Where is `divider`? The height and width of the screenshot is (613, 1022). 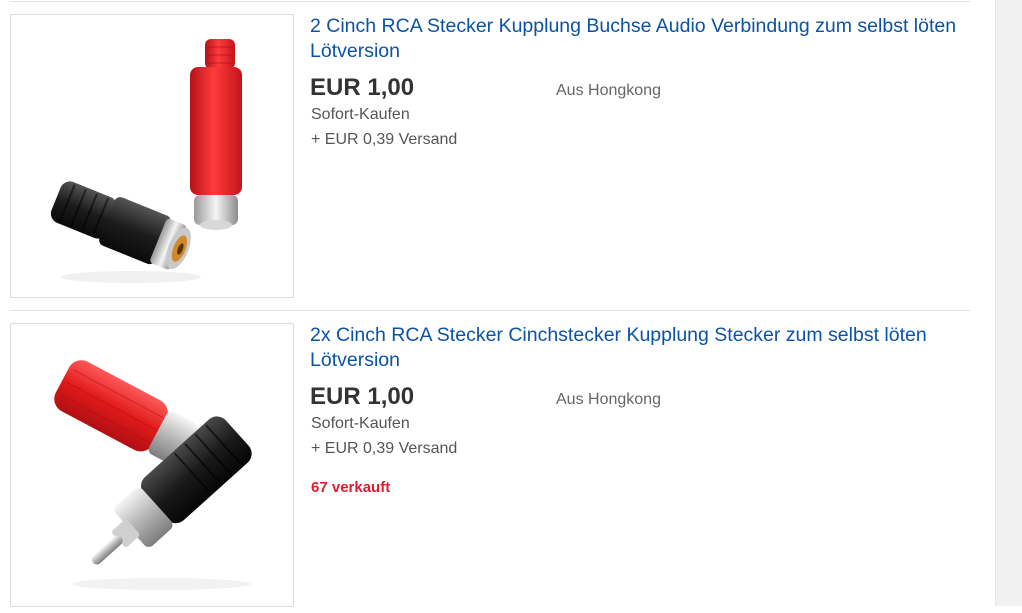
divider is located at coordinates (490, 1).